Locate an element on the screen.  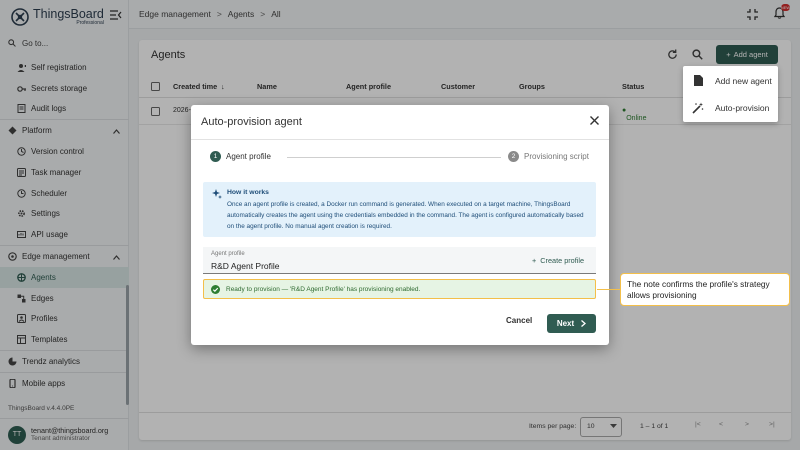
step-provisioning-script: 2 Provisioning script is located at coordinates (548, 156).